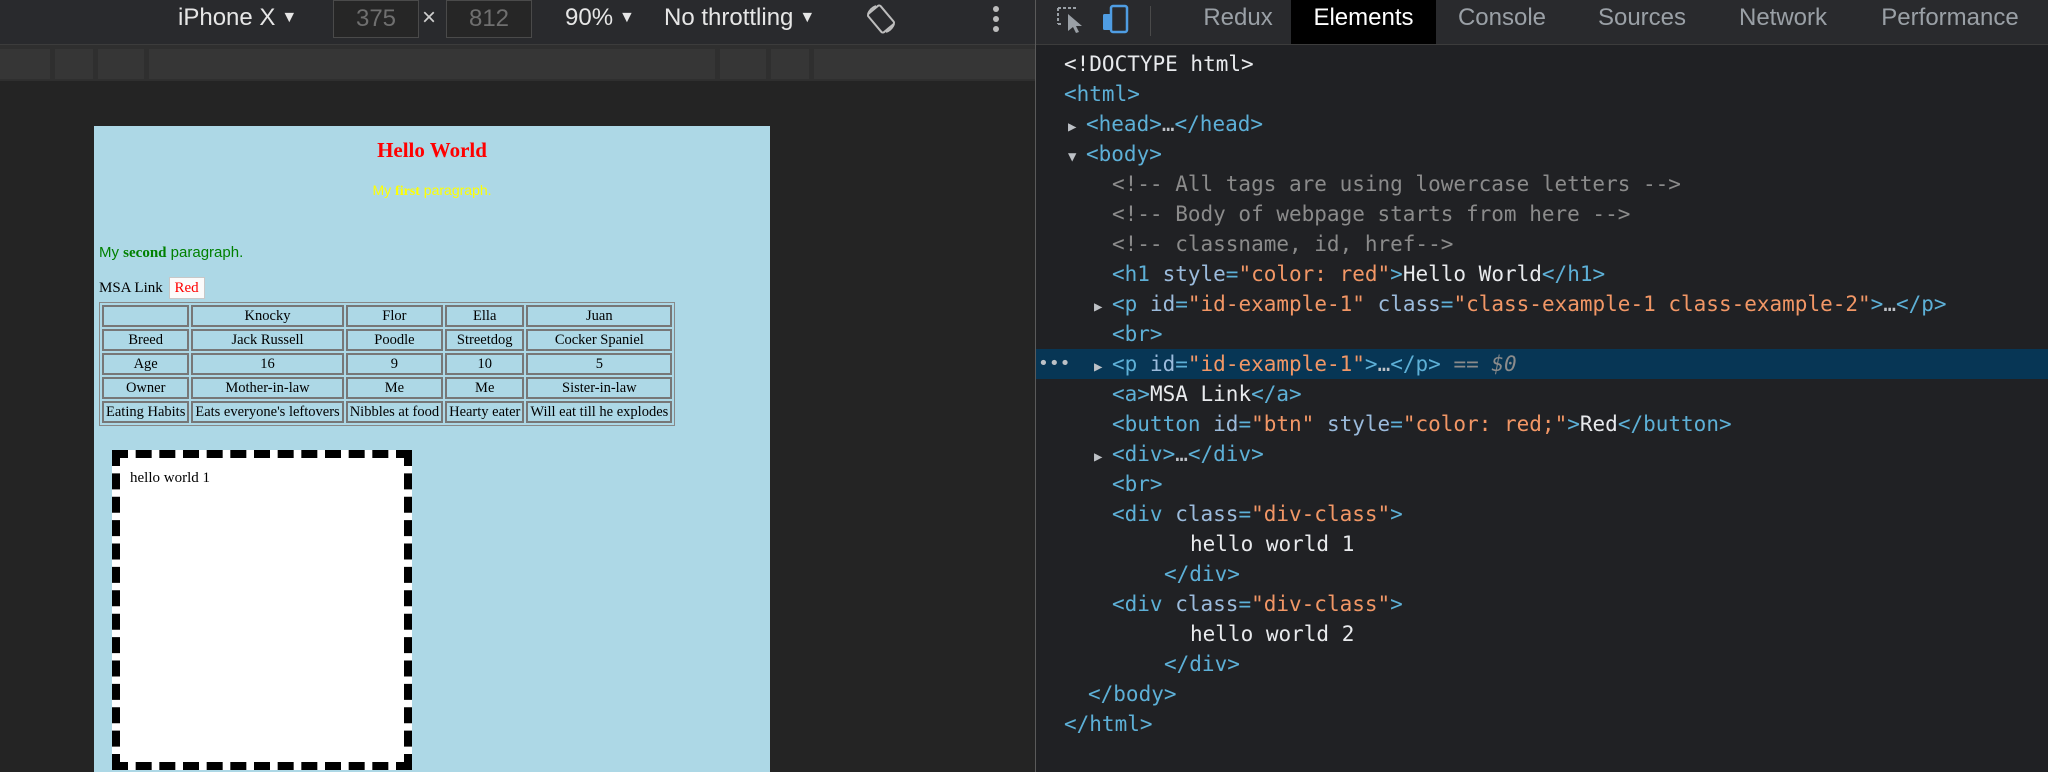 The height and width of the screenshot is (772, 2048). I want to click on device-toolbar: iPhone X ▼ 375 × 812 90% ▼ No throttling ▼, so click(517, 22).